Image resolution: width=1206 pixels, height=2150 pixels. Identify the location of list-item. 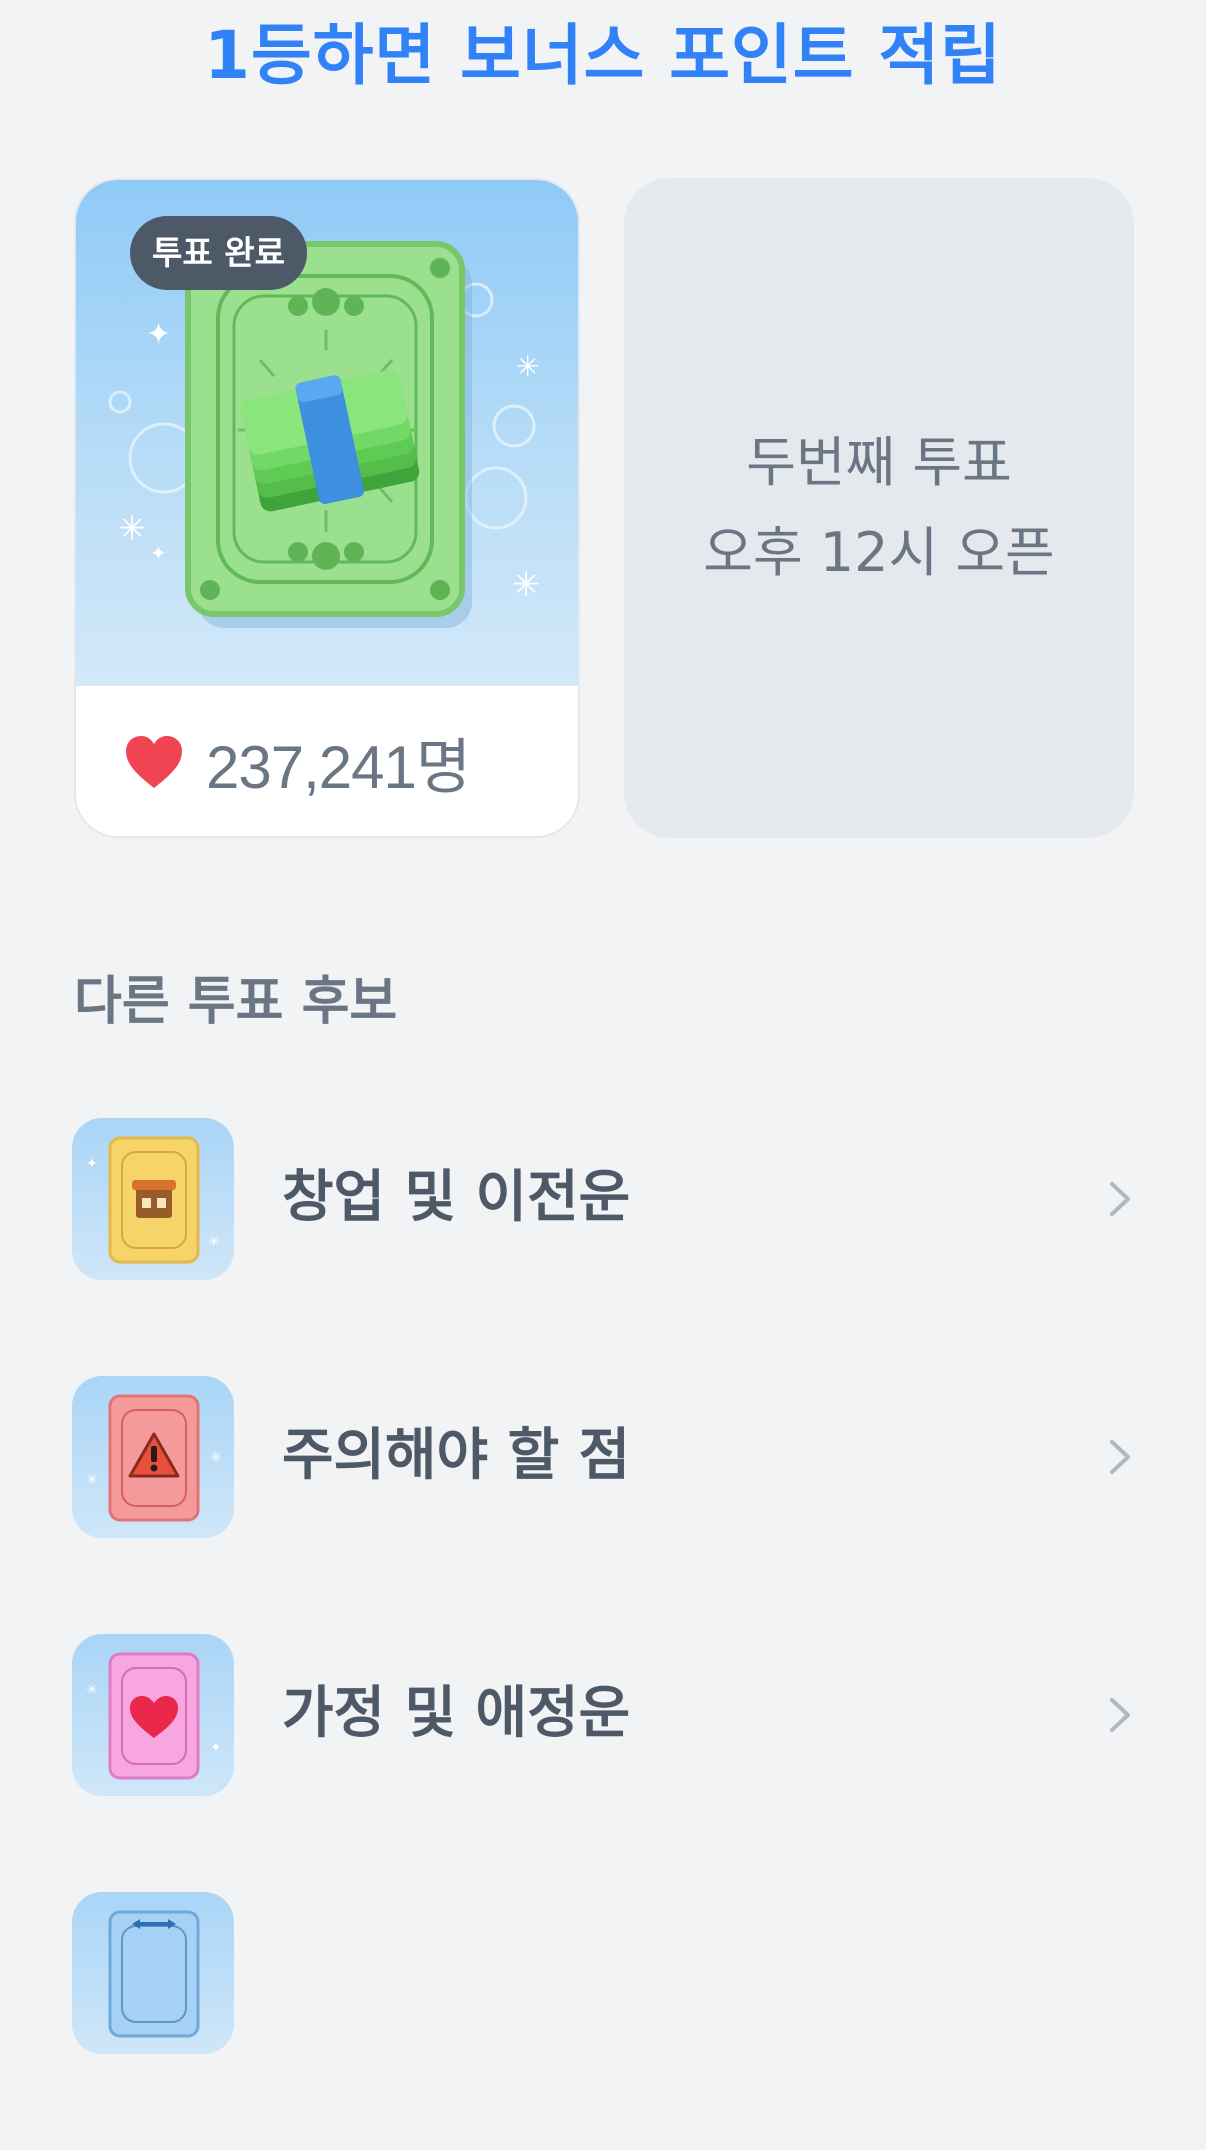
(603, 1973).